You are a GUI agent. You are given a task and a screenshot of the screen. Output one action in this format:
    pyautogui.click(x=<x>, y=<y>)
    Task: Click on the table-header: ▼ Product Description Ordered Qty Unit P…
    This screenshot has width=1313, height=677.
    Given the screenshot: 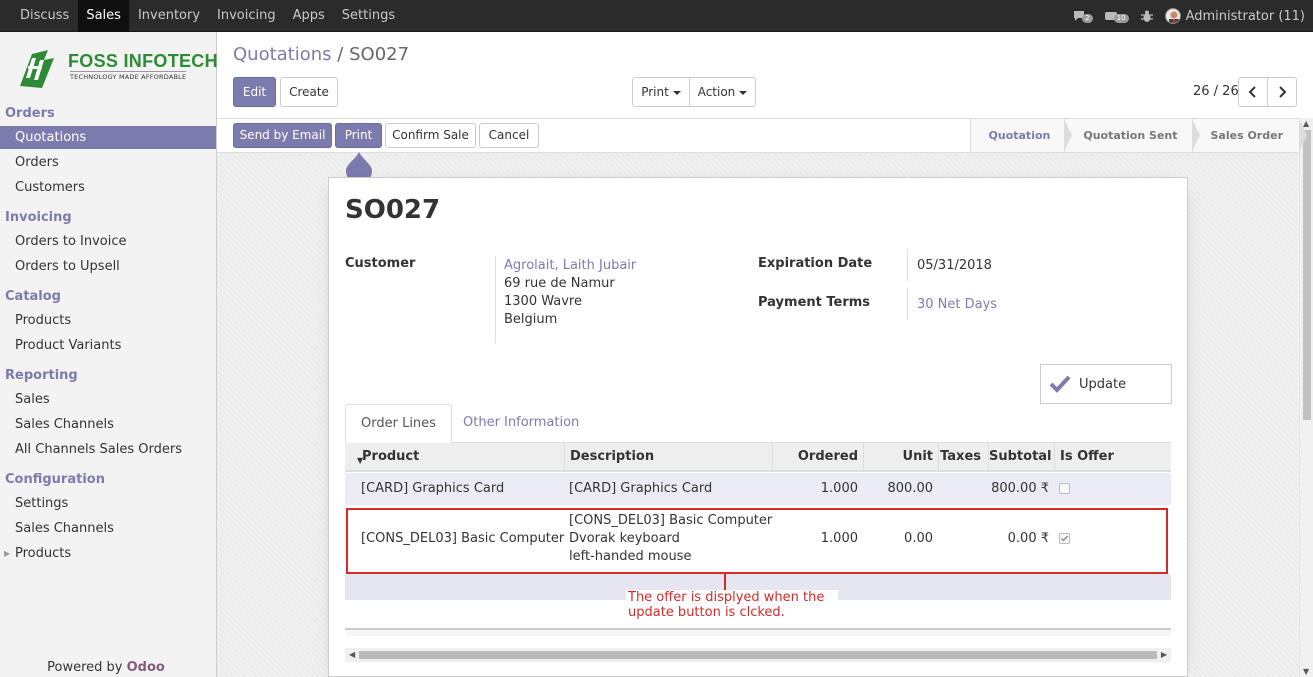 What is the action you would take?
    pyautogui.click(x=758, y=467)
    